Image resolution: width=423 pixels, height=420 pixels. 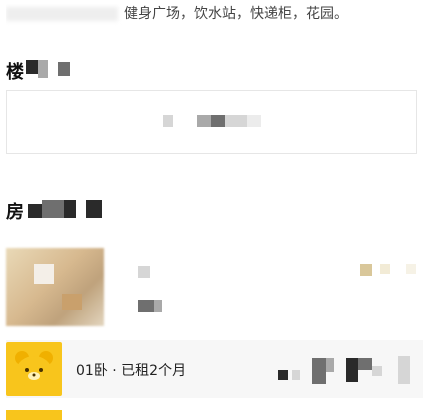 I want to click on bear-face-icon, so click(x=34, y=369).